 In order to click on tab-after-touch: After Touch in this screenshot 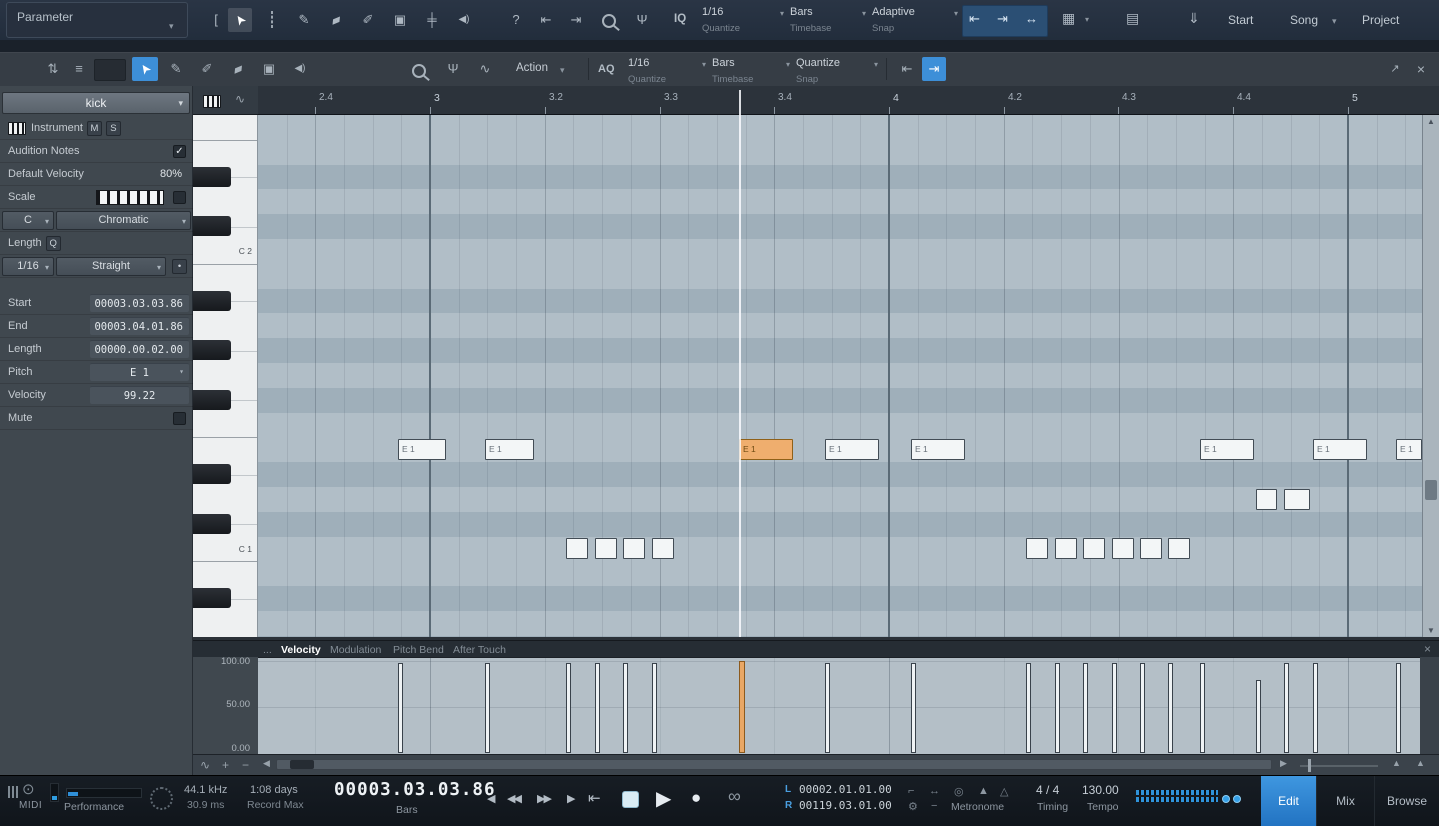, I will do `click(479, 650)`.